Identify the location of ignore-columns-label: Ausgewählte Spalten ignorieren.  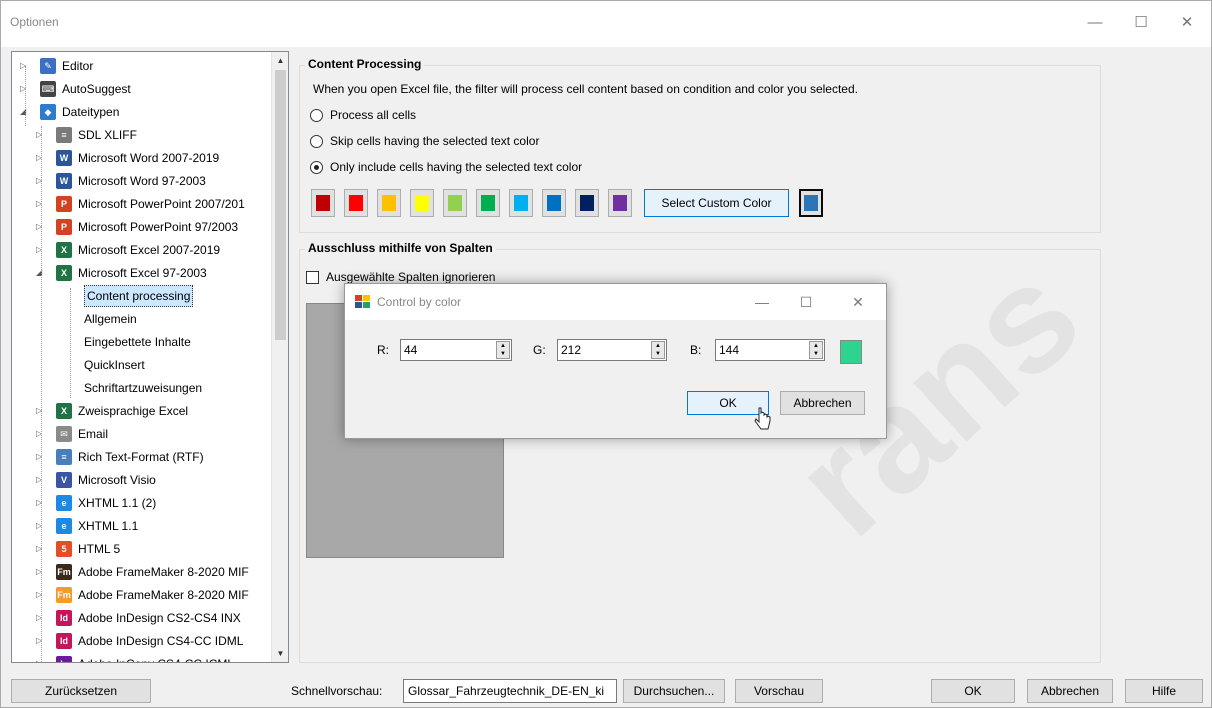
(411, 277).